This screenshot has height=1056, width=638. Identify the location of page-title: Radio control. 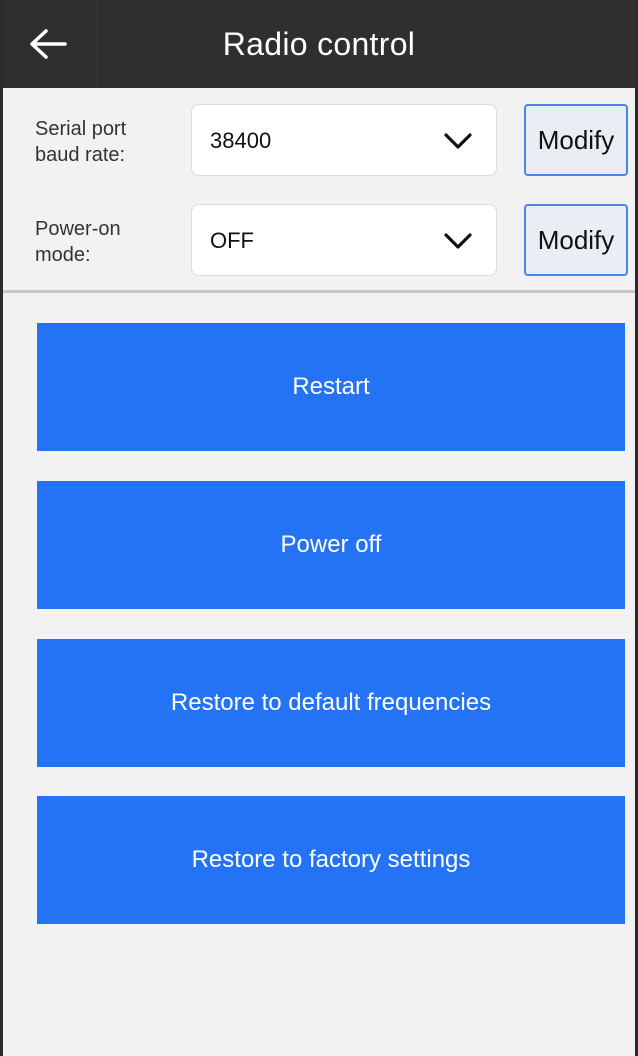
(319, 44).